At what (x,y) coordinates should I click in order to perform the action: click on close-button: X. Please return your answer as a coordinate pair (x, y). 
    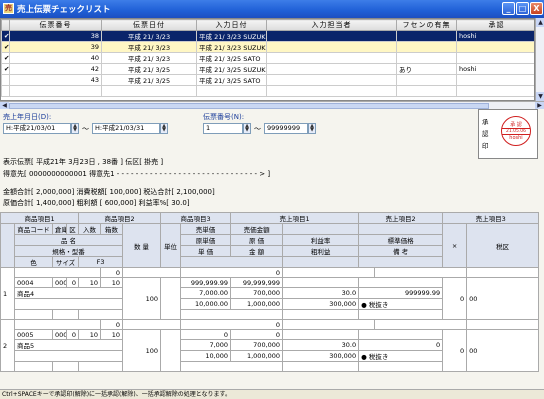
    Looking at the image, I should click on (536, 8).